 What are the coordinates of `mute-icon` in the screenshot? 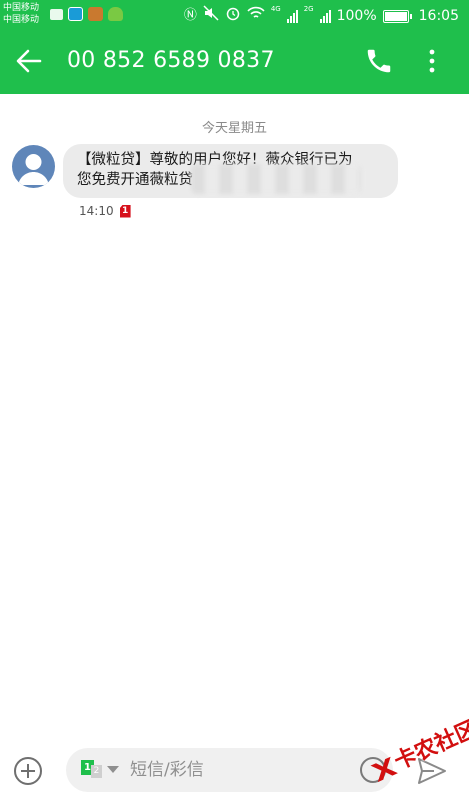 It's located at (211, 16).